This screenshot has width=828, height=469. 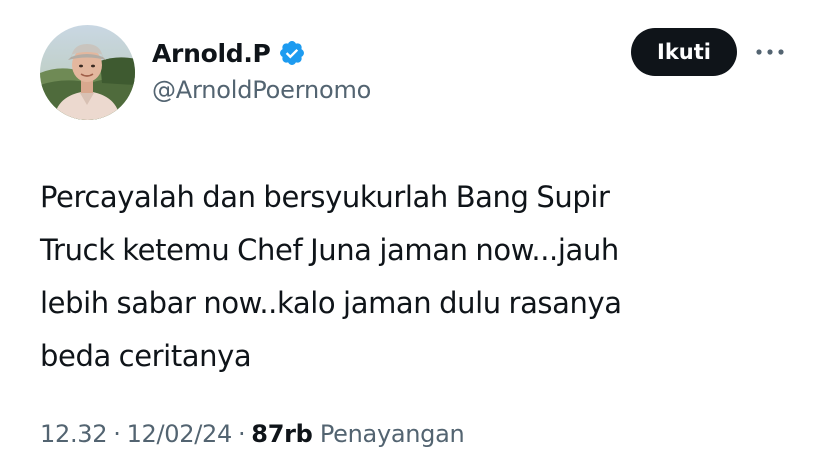 I want to click on tweet-text-line: lebih sabar now..kalo jaman dulu rasanya, so click(x=331, y=303).